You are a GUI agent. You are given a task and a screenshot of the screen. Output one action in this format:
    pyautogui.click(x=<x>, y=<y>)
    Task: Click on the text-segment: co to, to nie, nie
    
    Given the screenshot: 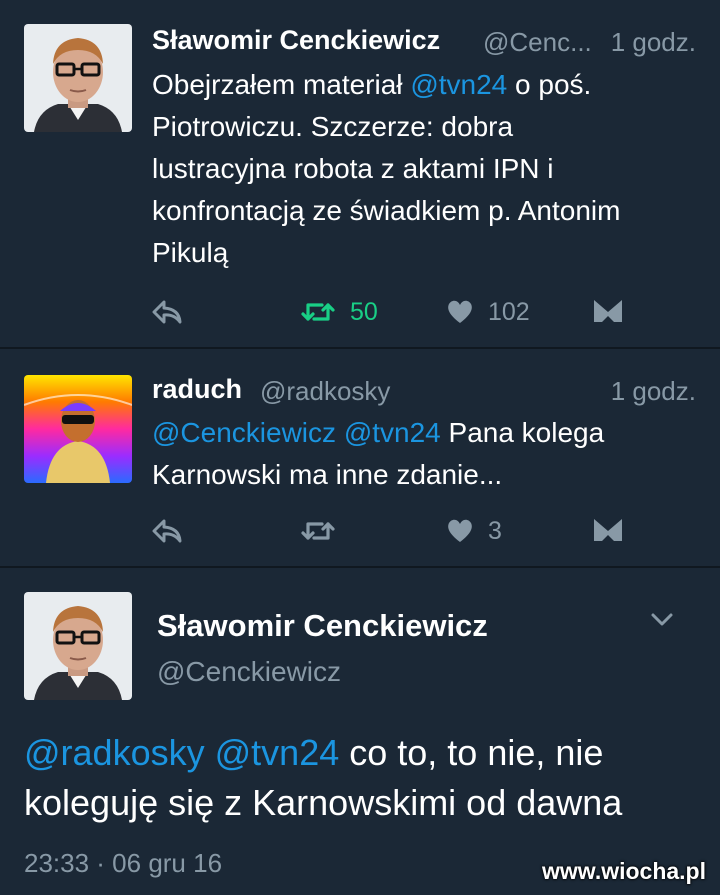 What is the action you would take?
    pyautogui.click(x=471, y=752)
    